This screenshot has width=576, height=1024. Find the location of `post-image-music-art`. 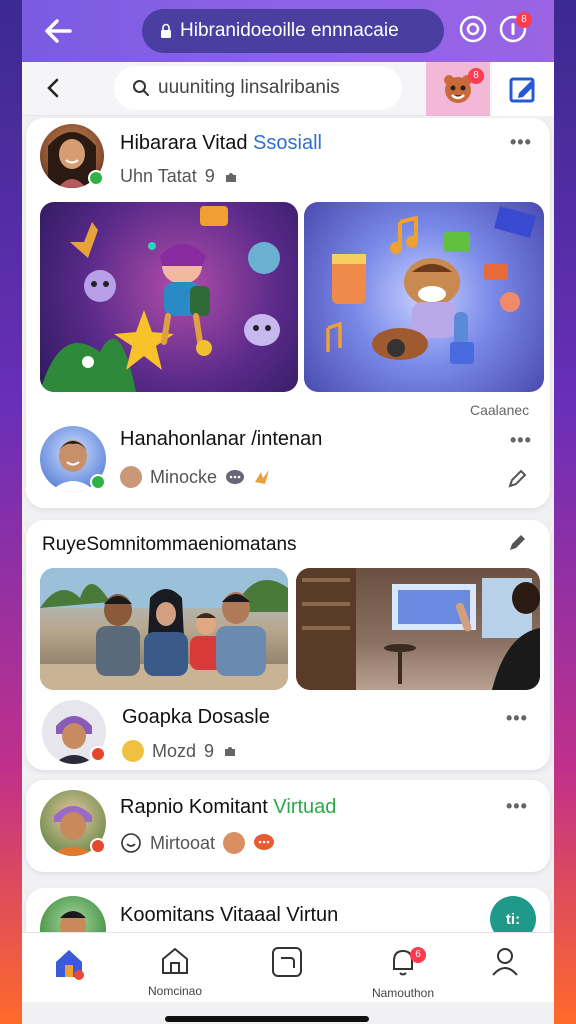

post-image-music-art is located at coordinates (424, 297).